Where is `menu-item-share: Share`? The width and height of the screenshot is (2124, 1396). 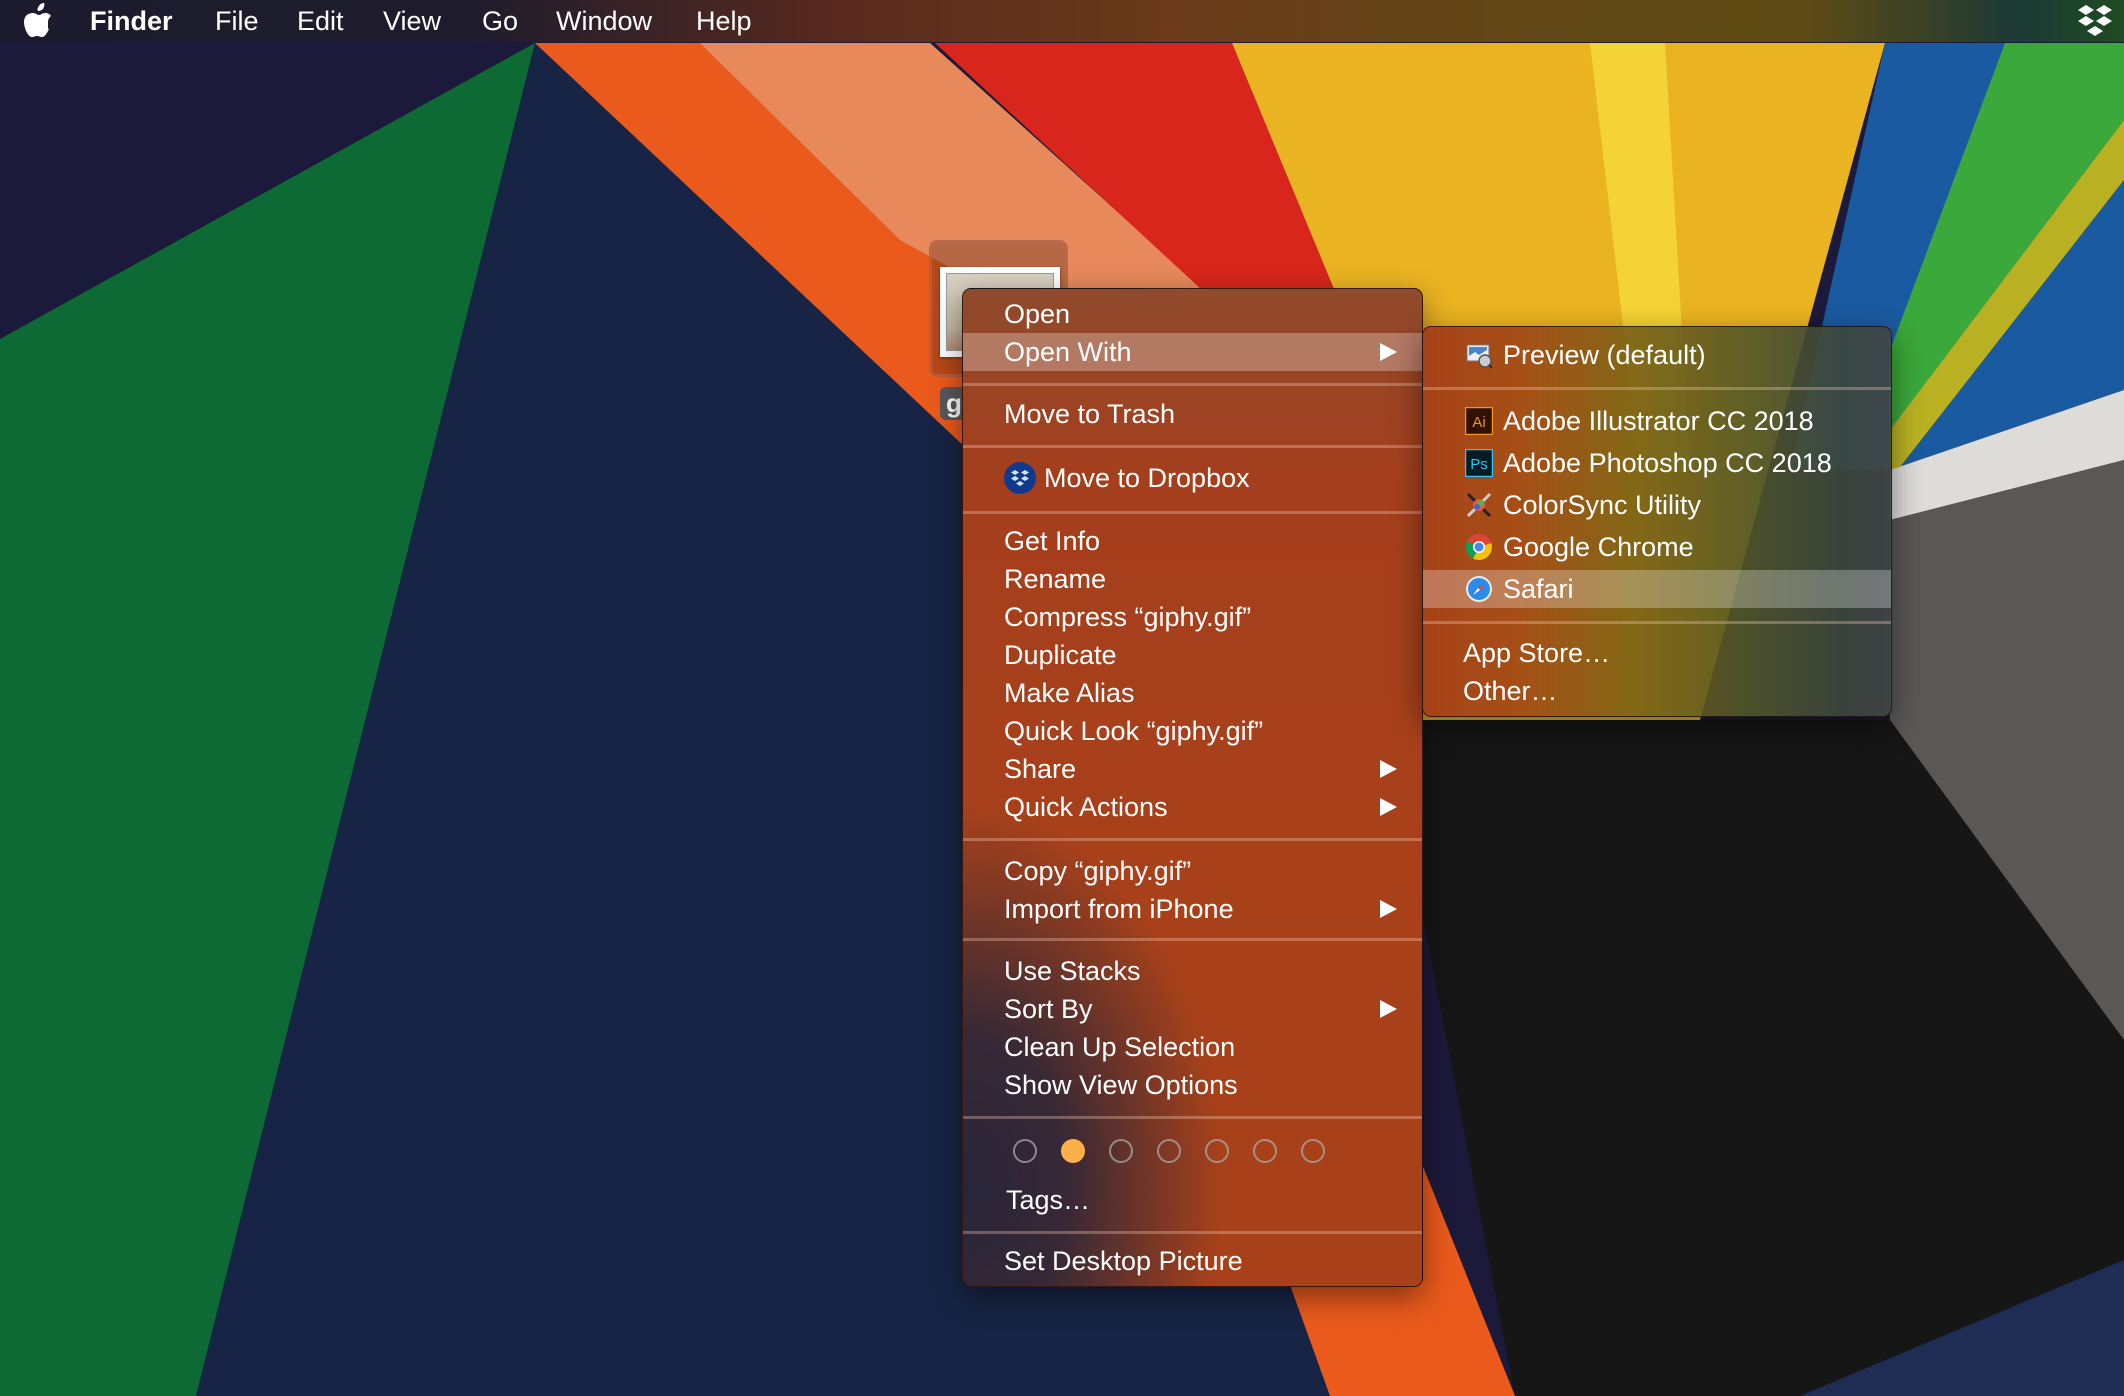
menu-item-share: Share is located at coordinates (1192, 769).